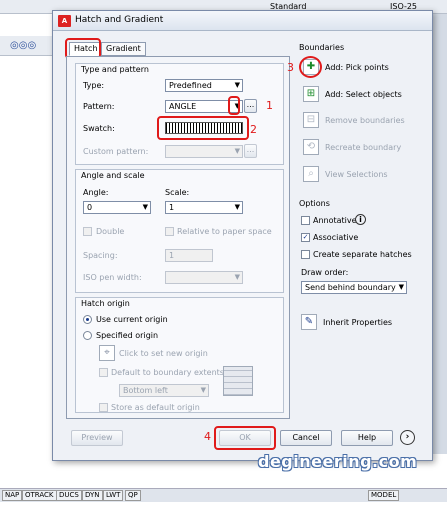 This screenshot has height=508, width=447. Describe the element at coordinates (338, 461) in the screenshot. I see `watermark: degineering.com` at that location.